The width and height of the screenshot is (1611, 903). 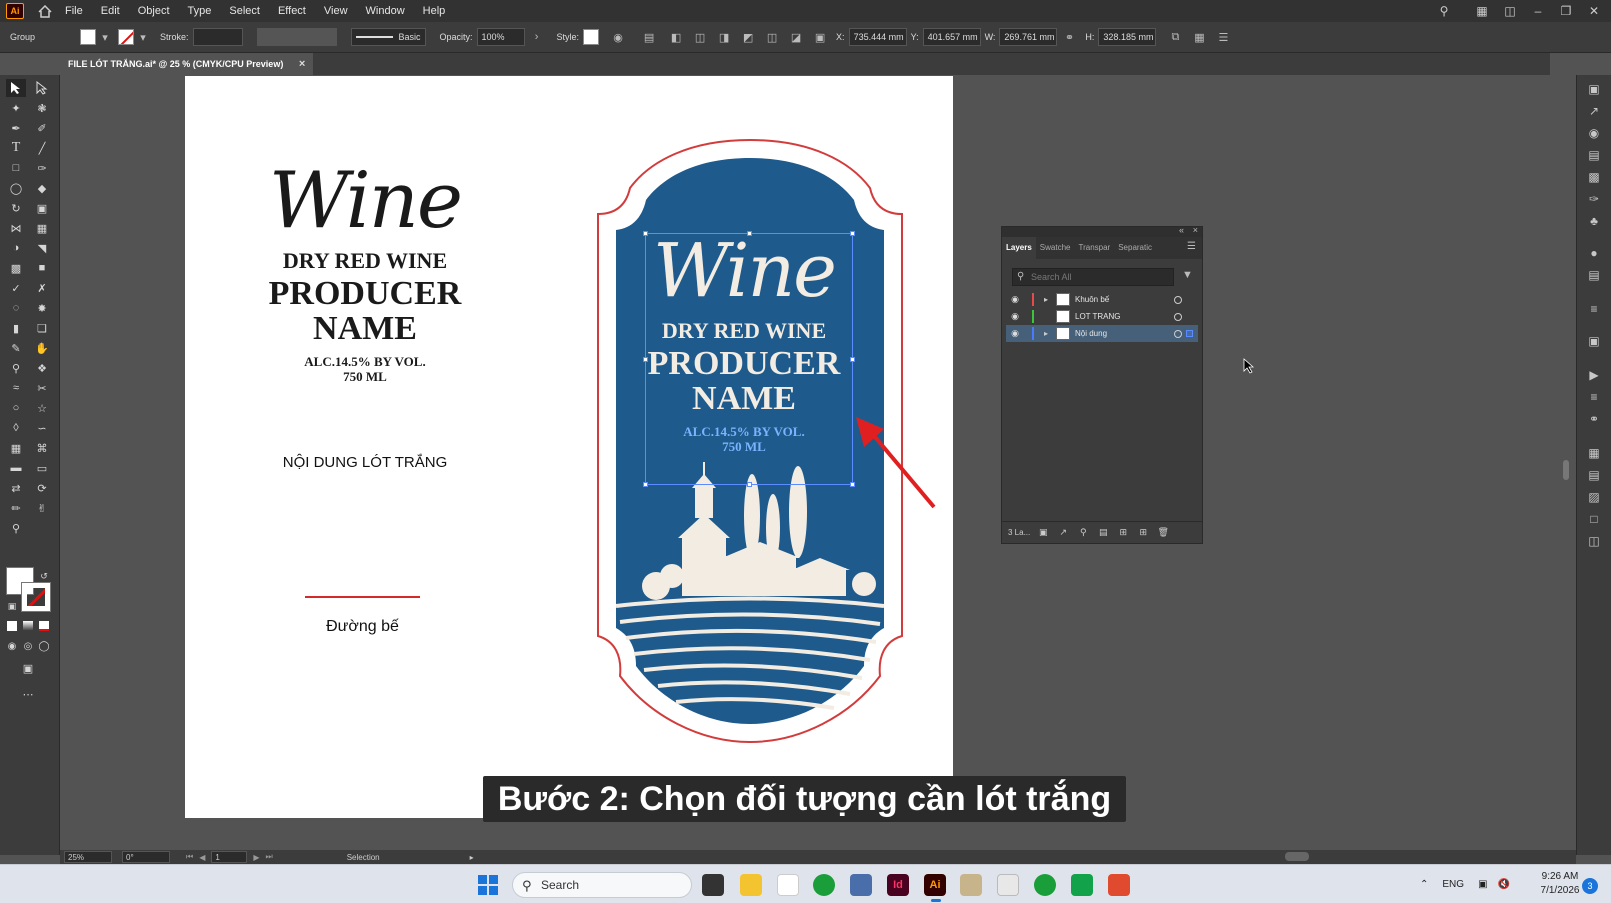 What do you see at coordinates (1135, 248) in the screenshot?
I see `tab-separations: Separatic` at bounding box center [1135, 248].